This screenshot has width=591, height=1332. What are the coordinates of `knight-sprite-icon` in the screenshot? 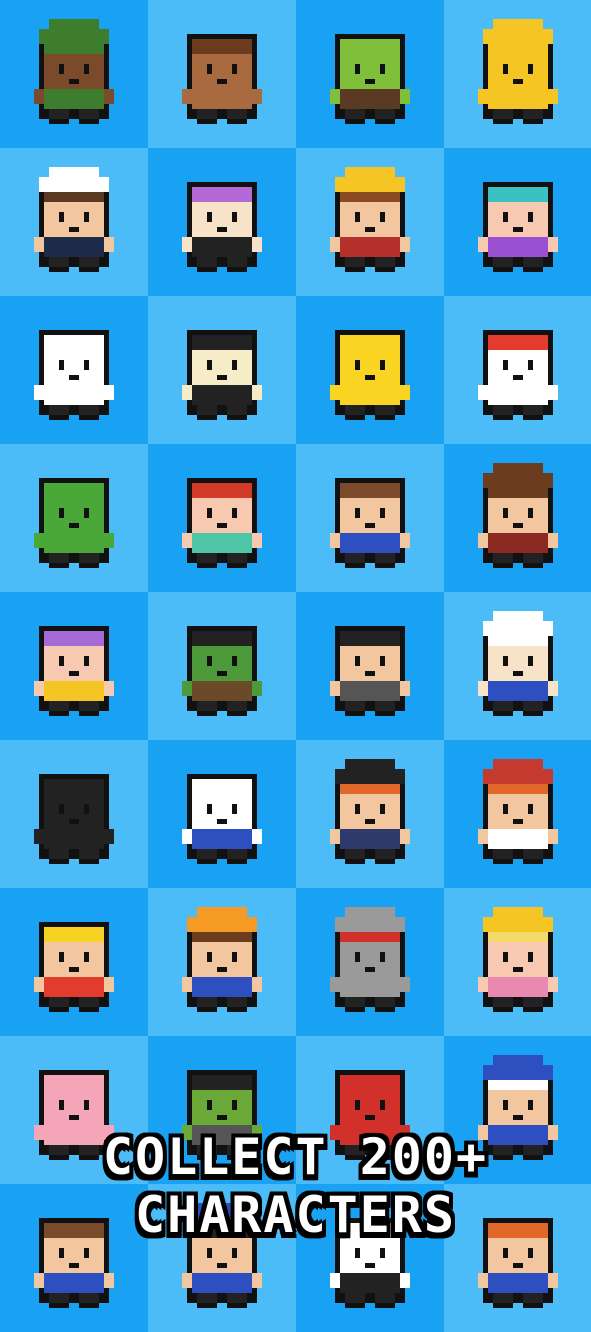 It's located at (370, 959).